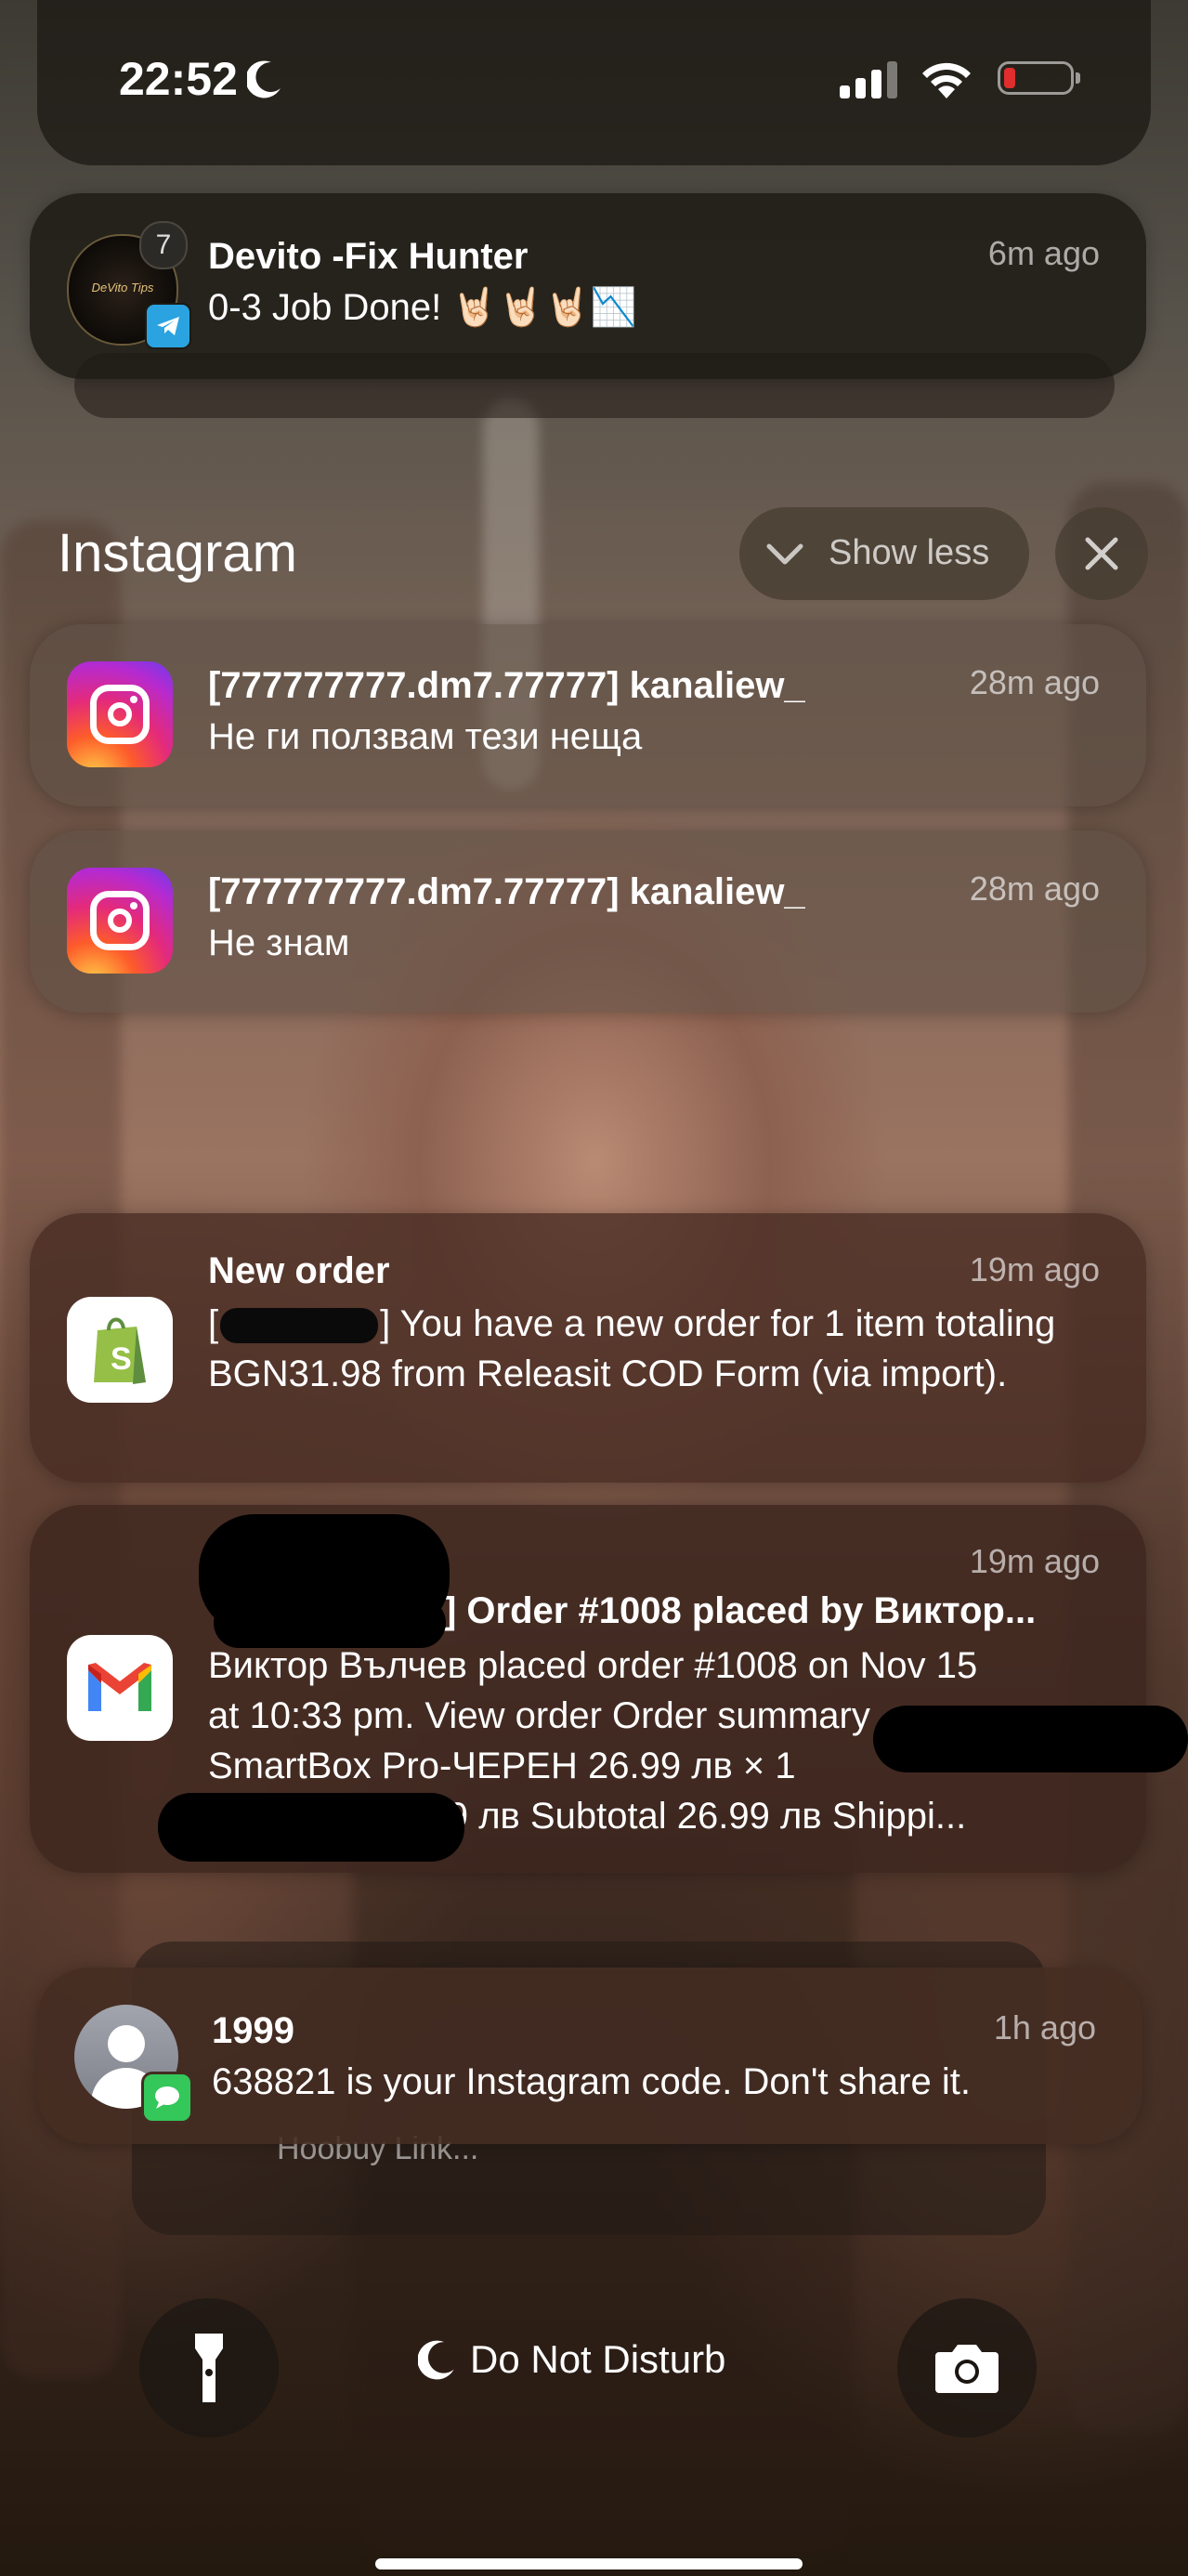 Image resolution: width=1188 pixels, height=2576 pixels. Describe the element at coordinates (168, 326) in the screenshot. I see `telegram-icon` at that location.